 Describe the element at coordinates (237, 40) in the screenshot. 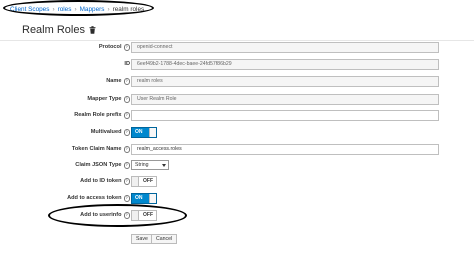

I see `title-divider` at that location.